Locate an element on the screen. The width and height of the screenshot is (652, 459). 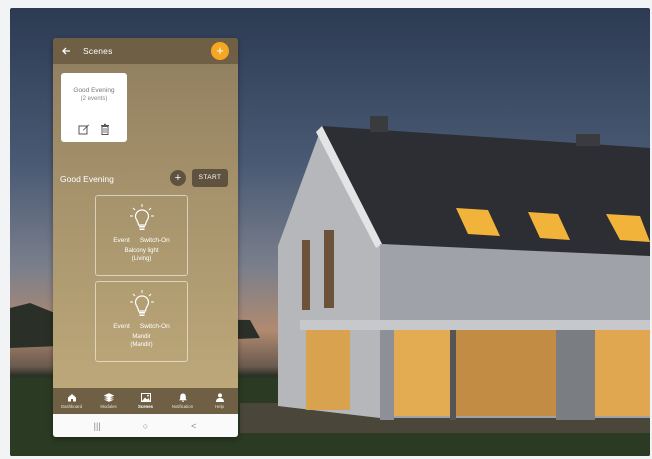
home-button: ○ is located at coordinates (145, 426).